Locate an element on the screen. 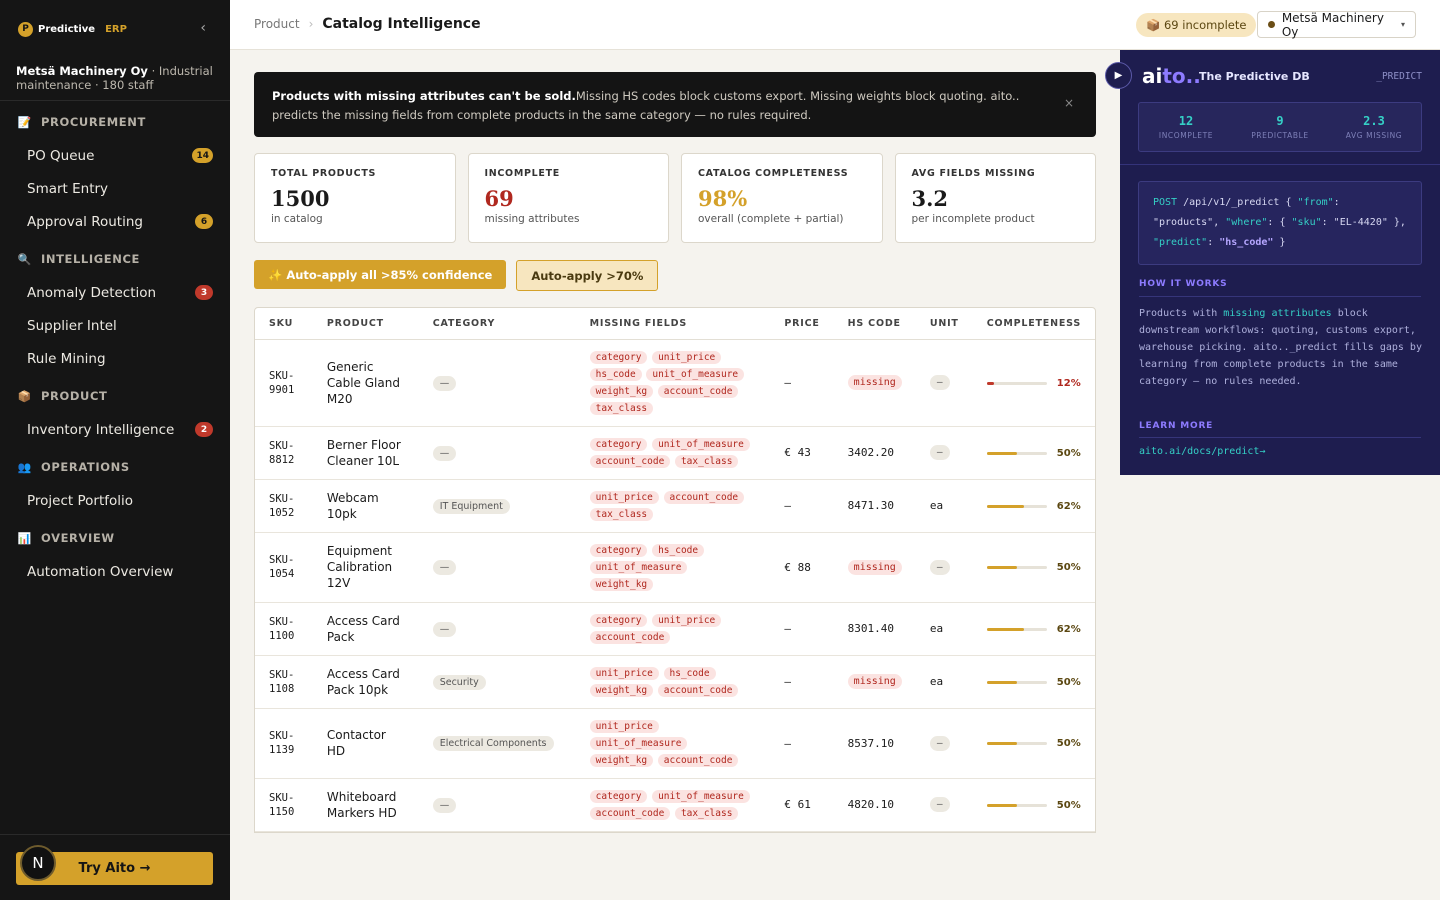  column-header: COMPLETENESS is located at coordinates (1033, 324).